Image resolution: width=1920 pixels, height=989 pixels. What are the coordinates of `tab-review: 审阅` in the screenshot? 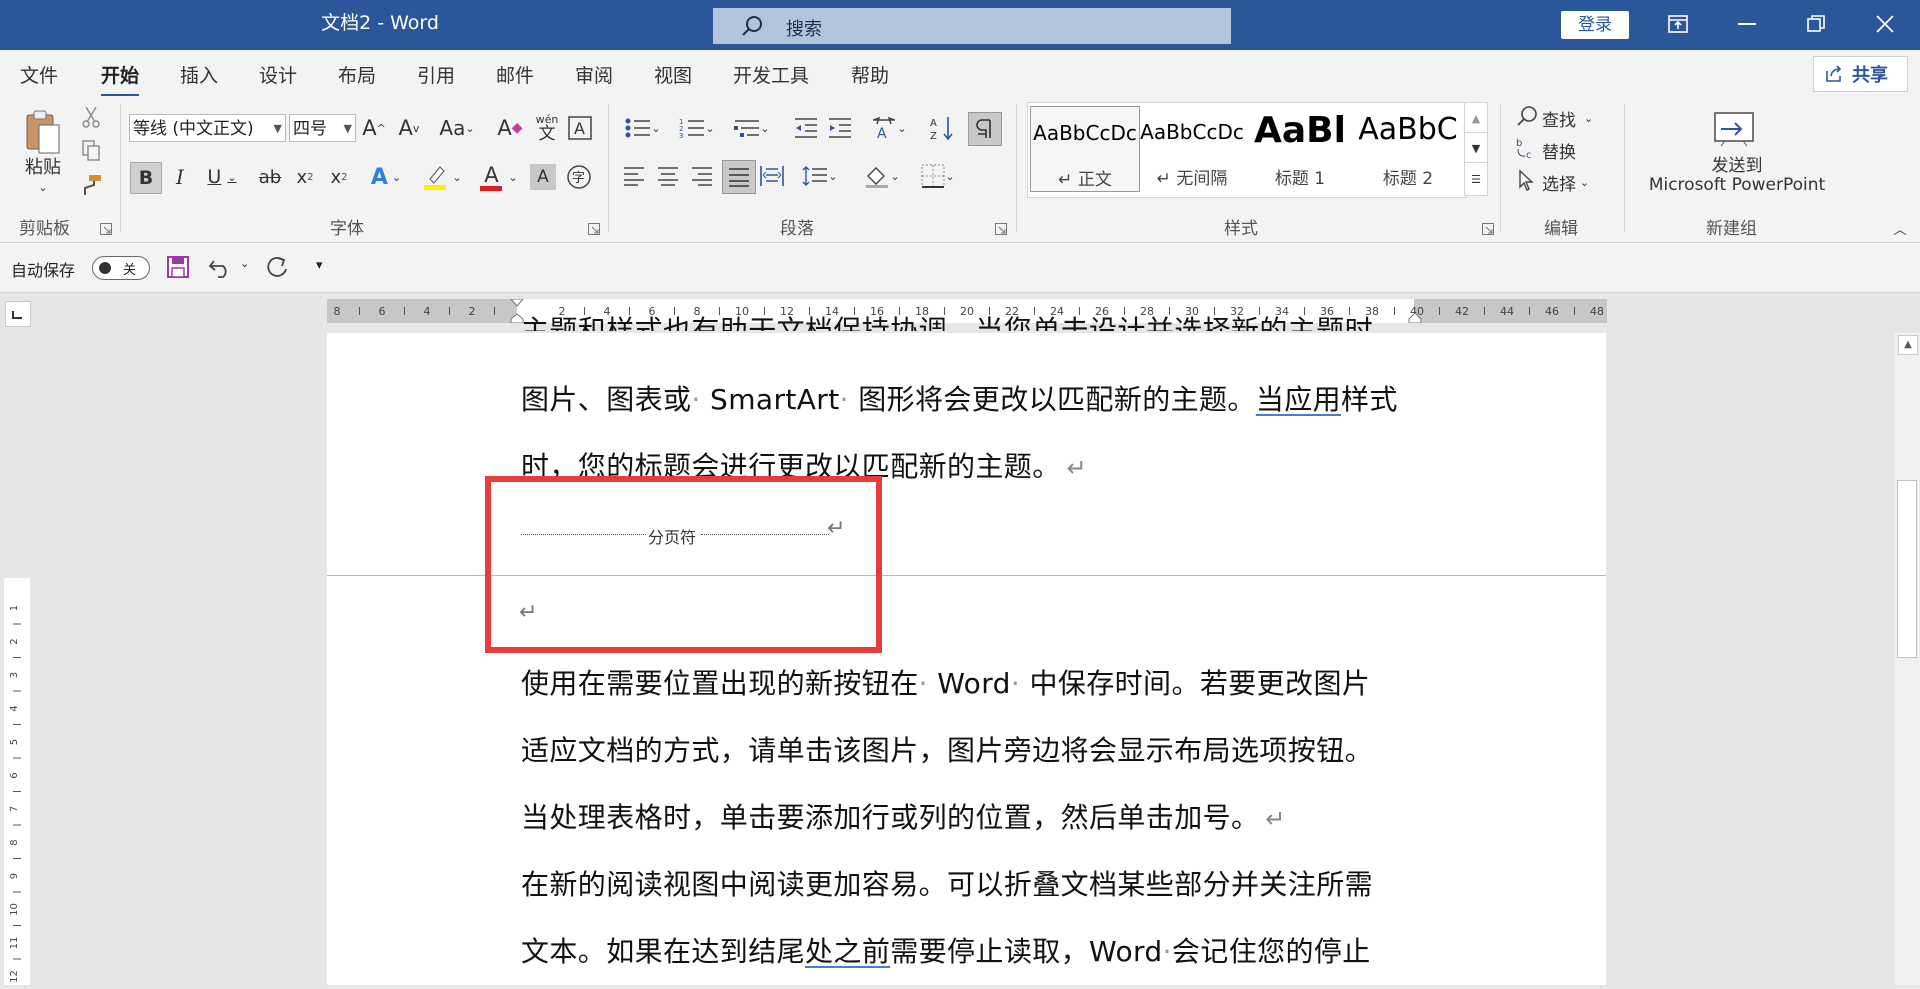 It's located at (594, 74).